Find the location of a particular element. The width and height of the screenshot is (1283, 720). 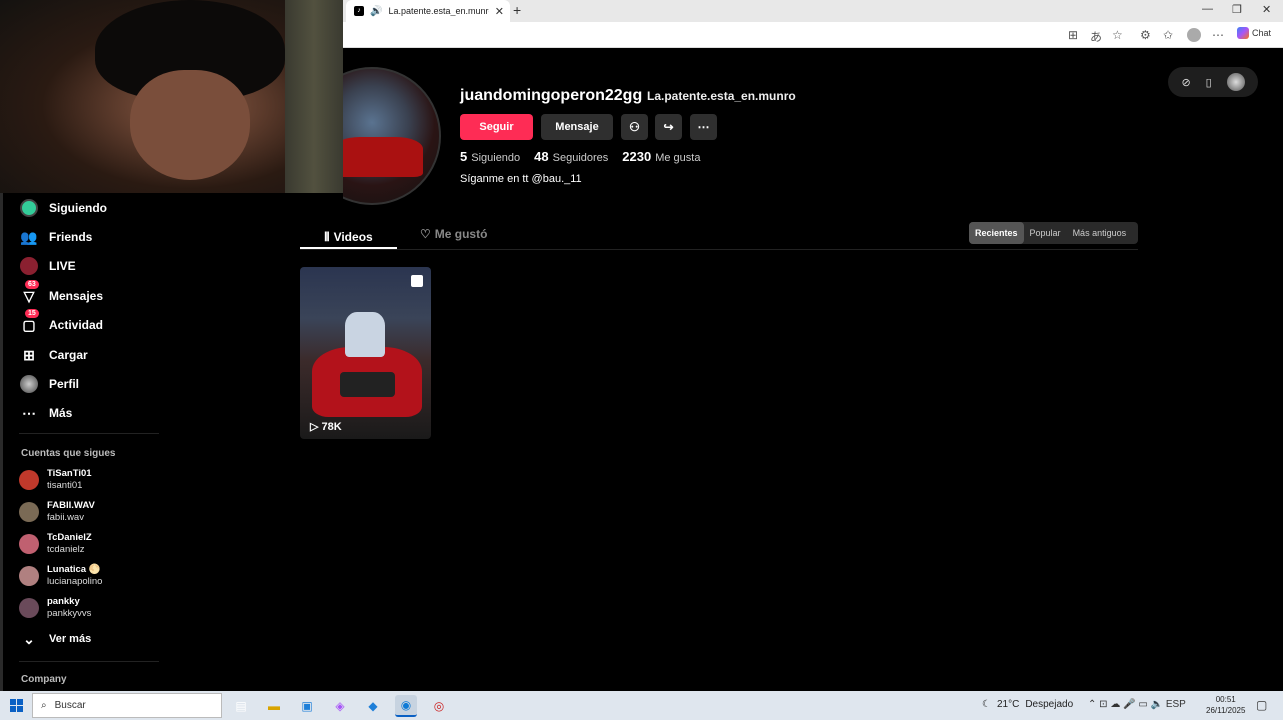

sidebar-item-activity: ▢ 15 Actividad is located at coordinates (61, 322).